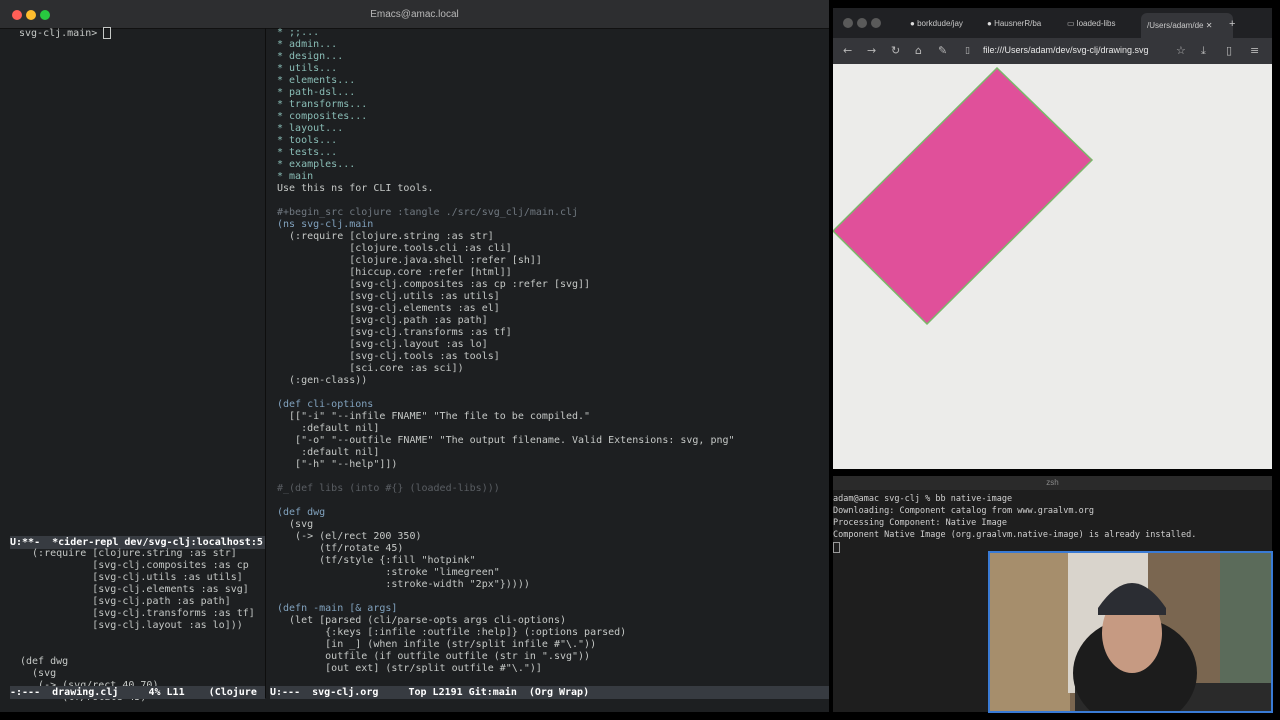 This screenshot has height=720, width=1280. What do you see at coordinates (38, 673) in the screenshot?
I see `drawing-buffer-line: (svg` at bounding box center [38, 673].